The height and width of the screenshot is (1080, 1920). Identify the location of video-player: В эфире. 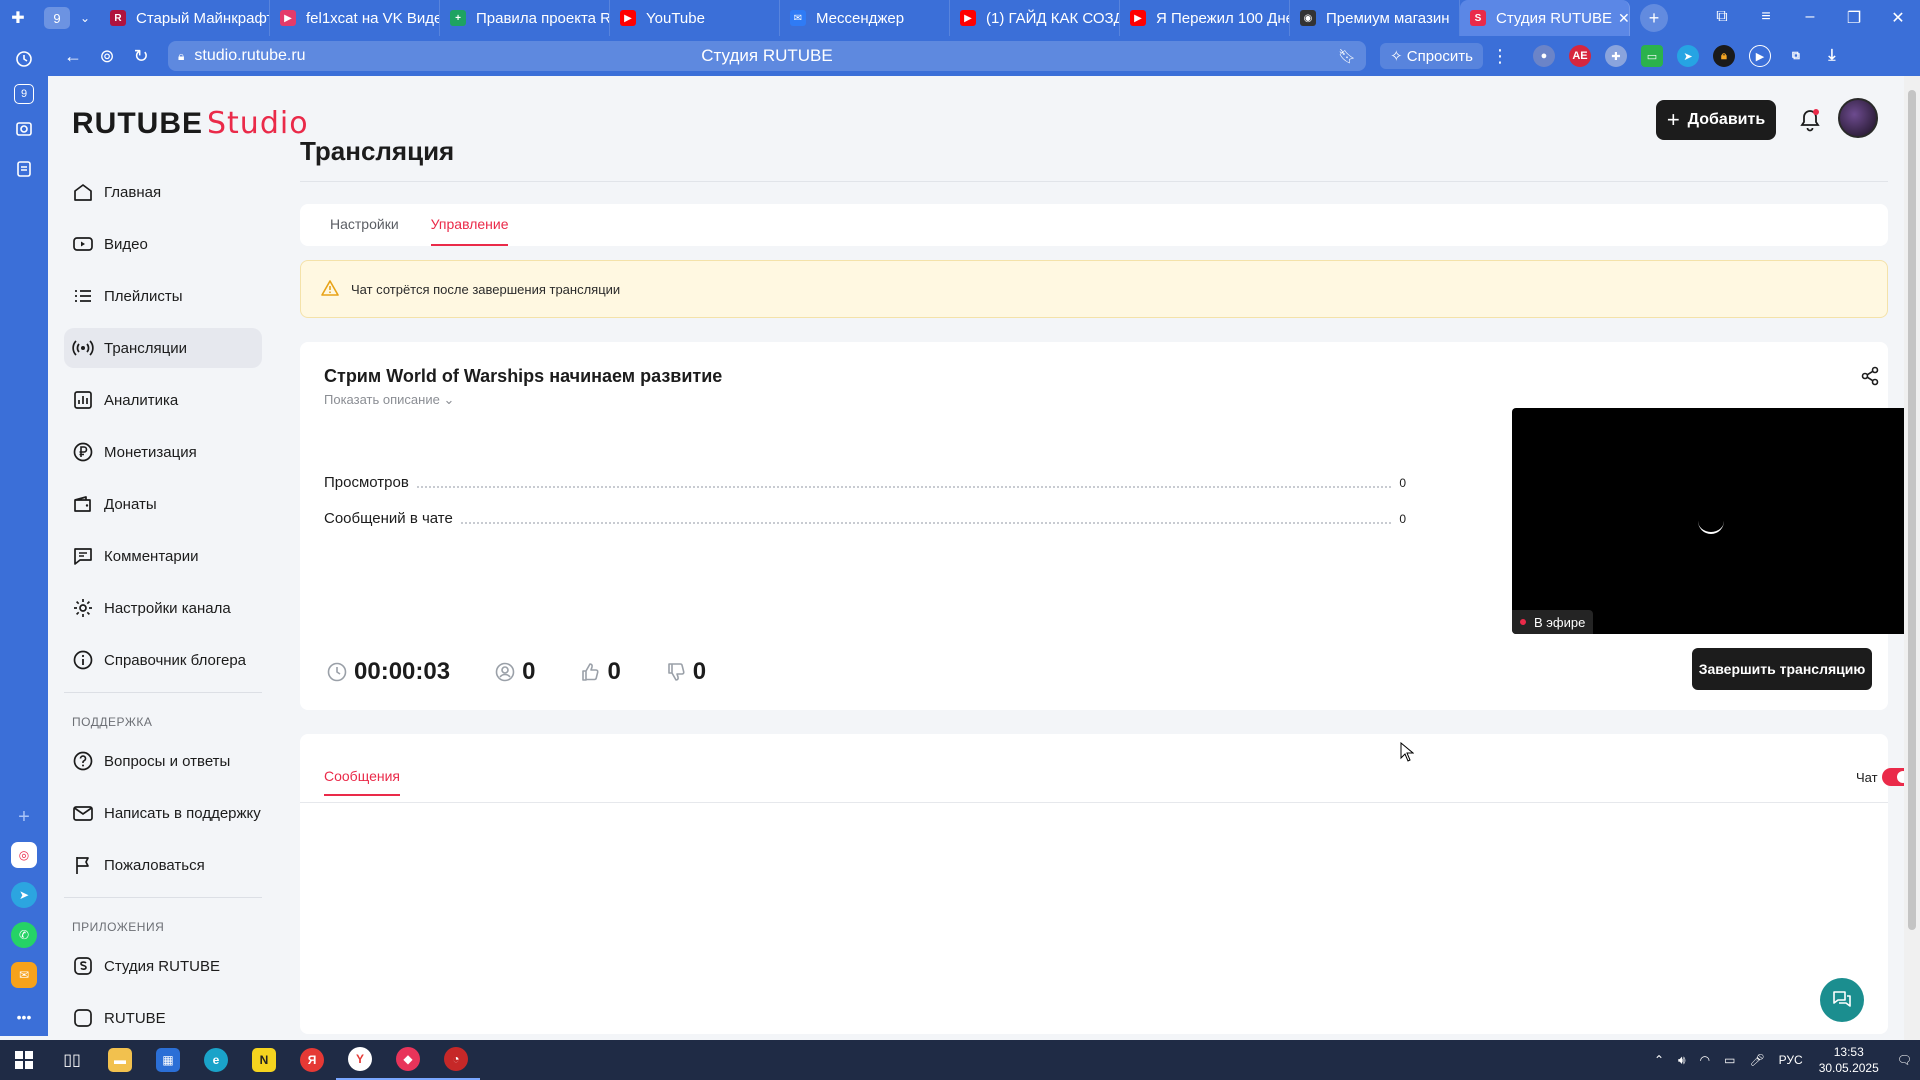
(1708, 521).